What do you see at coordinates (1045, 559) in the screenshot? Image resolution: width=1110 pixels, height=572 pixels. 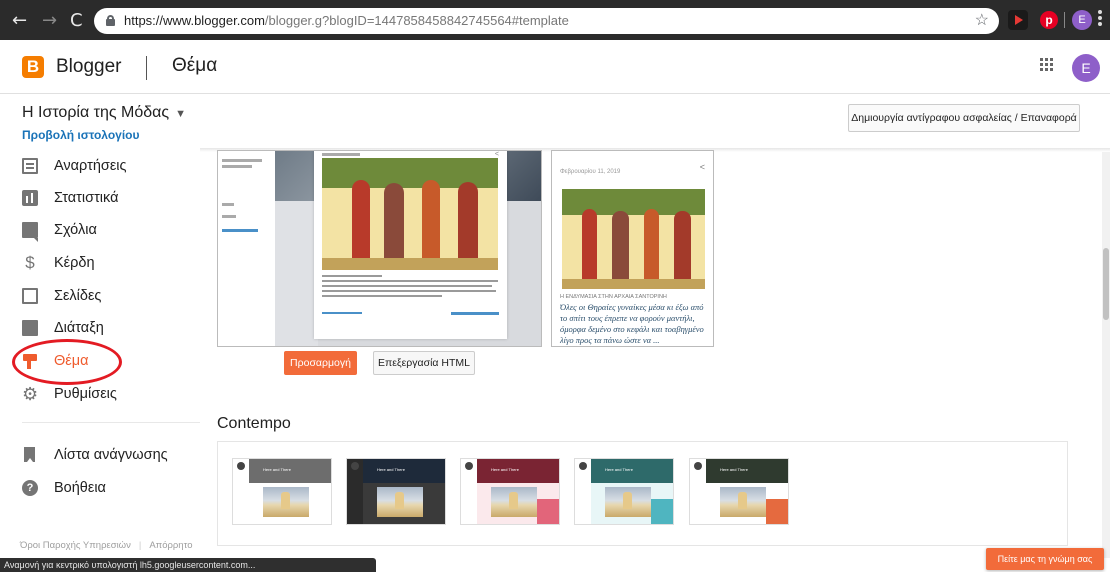 I see `feedback-button: Πείτε μας τη γνώμη σας` at bounding box center [1045, 559].